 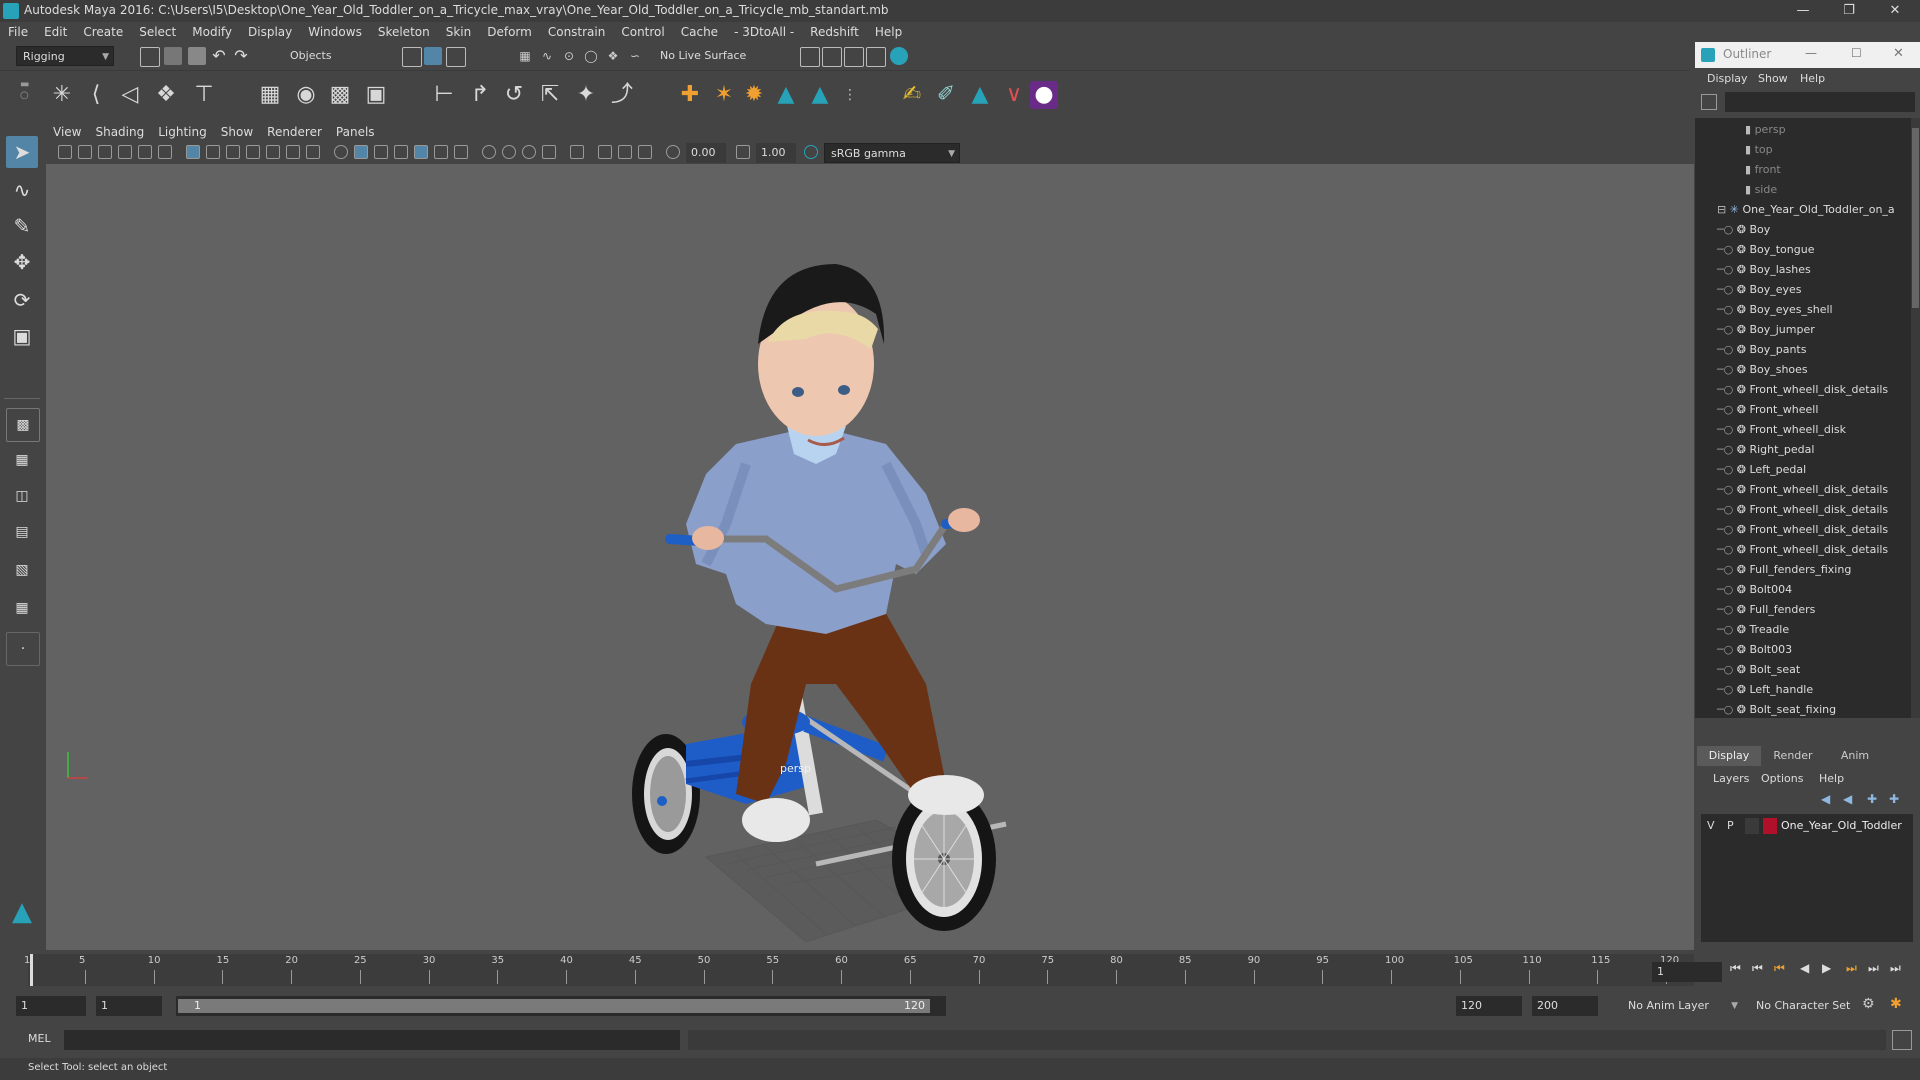 I want to click on outliner-scrollbar, so click(x=1915, y=418).